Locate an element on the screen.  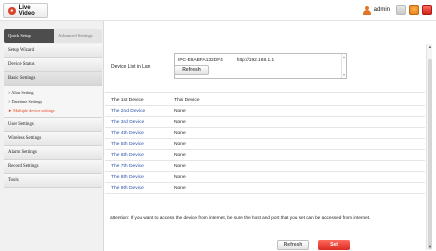
sidebar-item-setup-wizard: Setup Wizard is located at coordinates (53, 51).